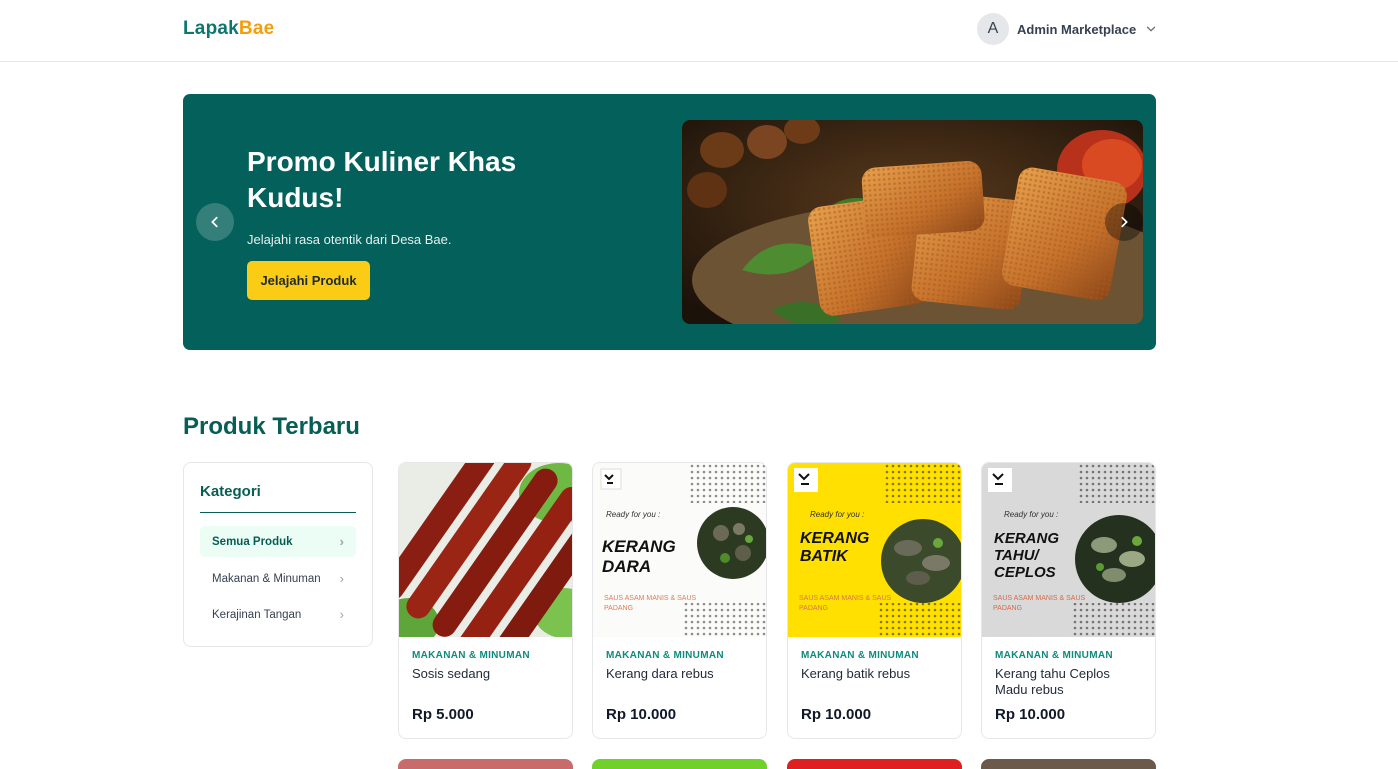 Image resolution: width=1398 pixels, height=769 pixels. What do you see at coordinates (824, 556) in the screenshot?
I see `poster-title-line: BATIK` at bounding box center [824, 556].